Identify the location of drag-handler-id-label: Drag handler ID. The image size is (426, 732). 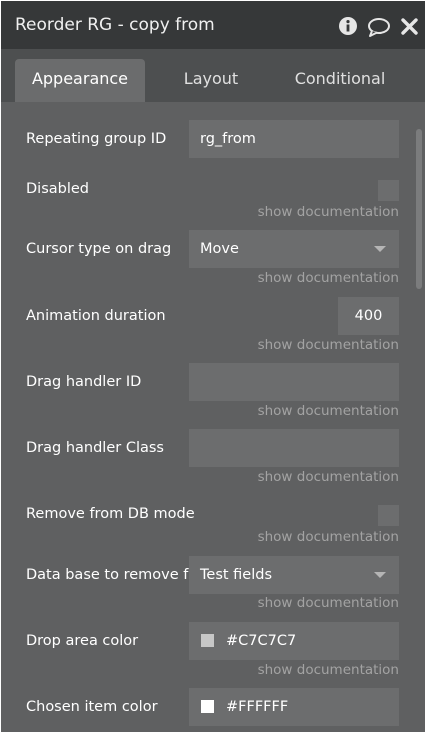
(84, 382).